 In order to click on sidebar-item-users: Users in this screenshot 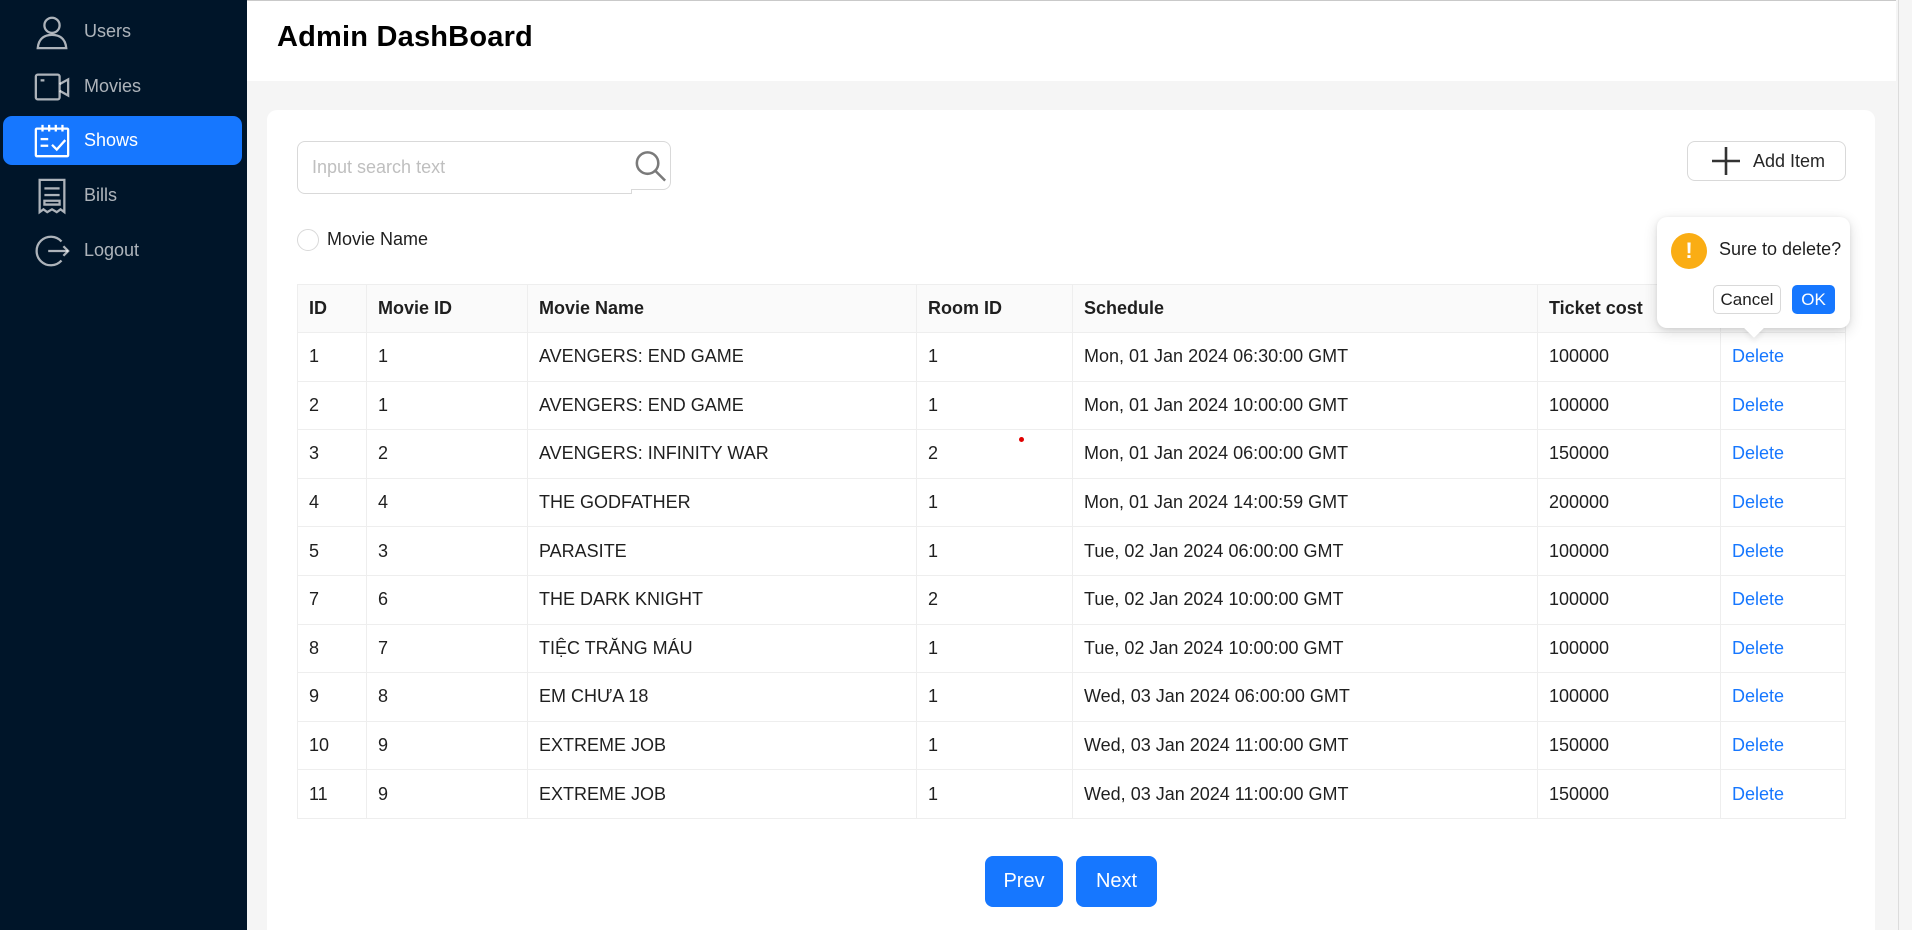, I will do `click(122, 31)`.